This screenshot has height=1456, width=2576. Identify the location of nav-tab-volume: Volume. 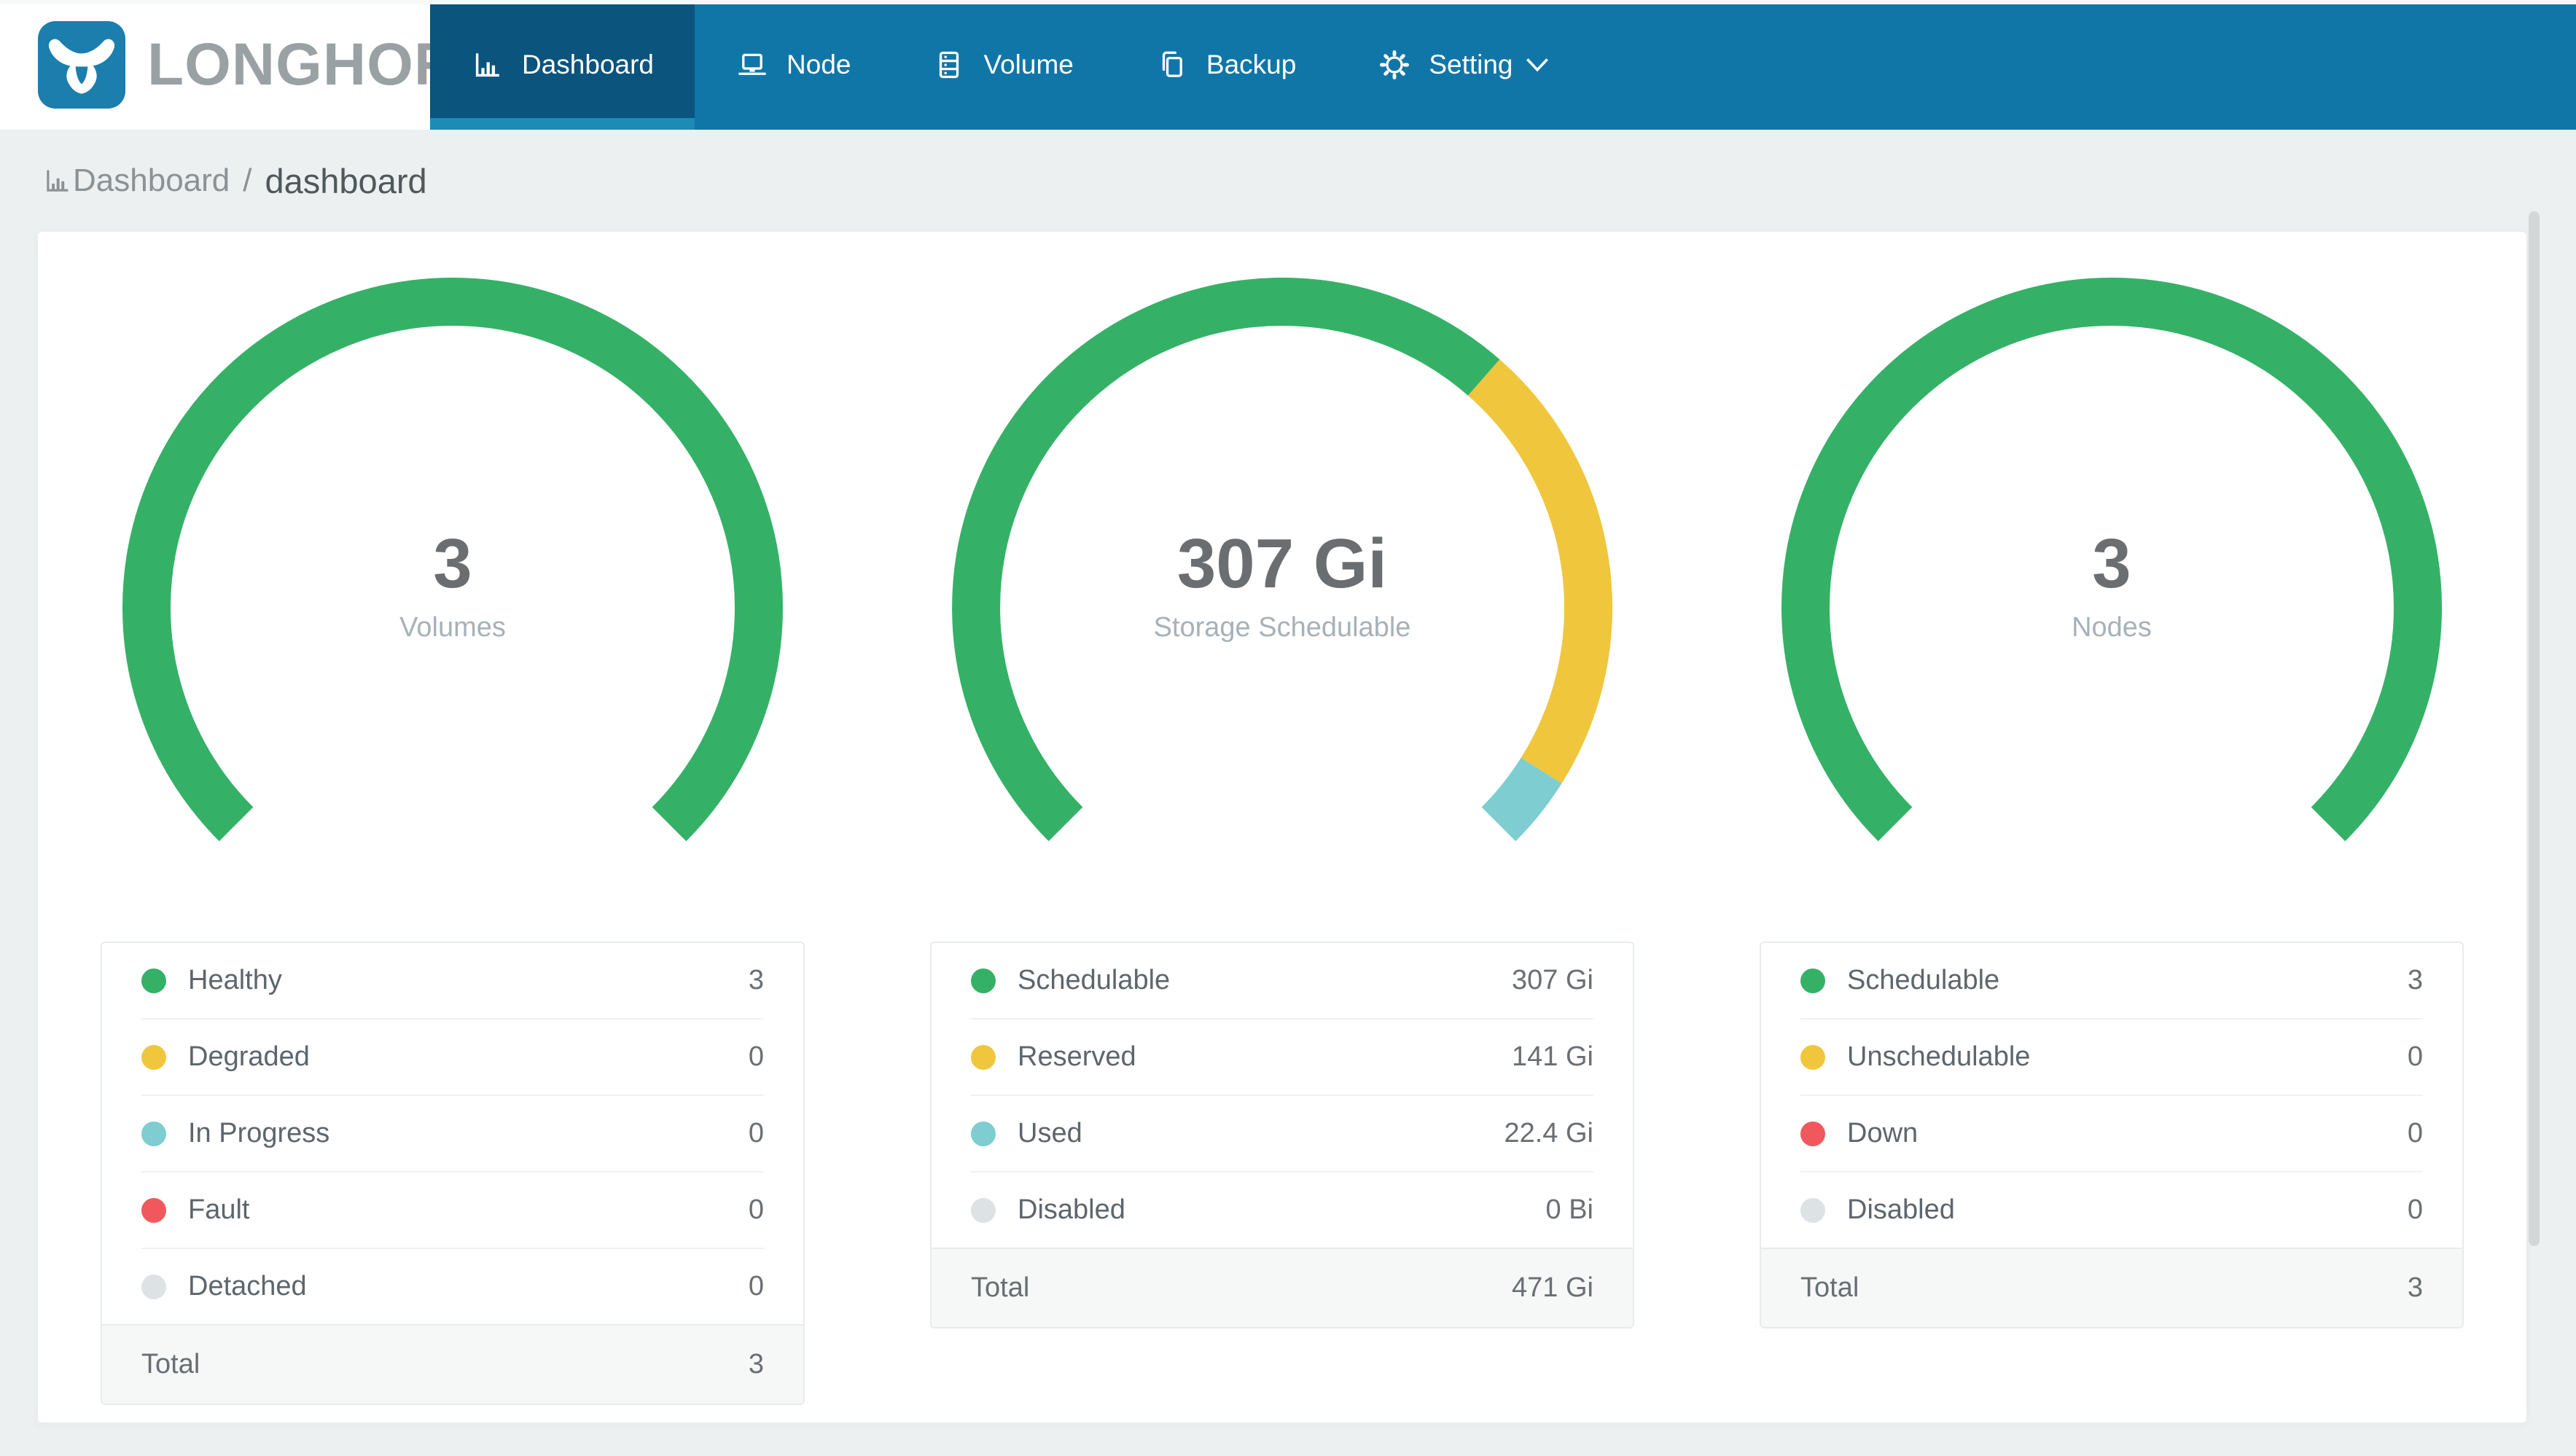
(1002, 65).